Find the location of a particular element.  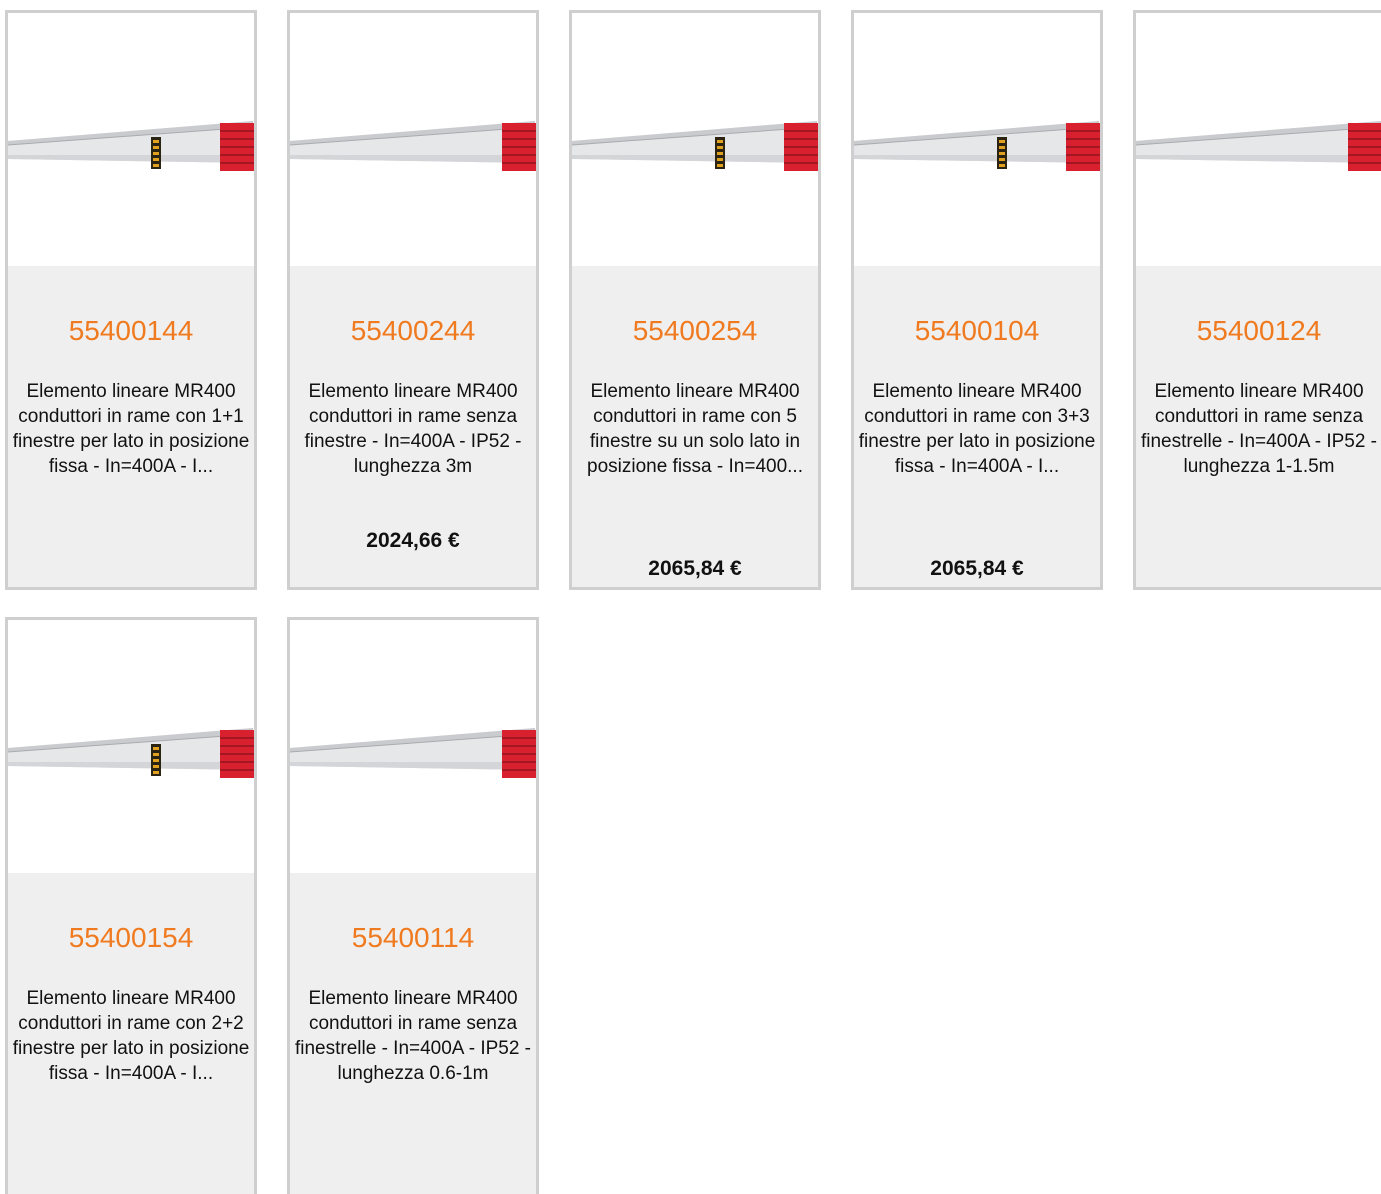

product-code-link: 55400104 is located at coordinates (977, 331).